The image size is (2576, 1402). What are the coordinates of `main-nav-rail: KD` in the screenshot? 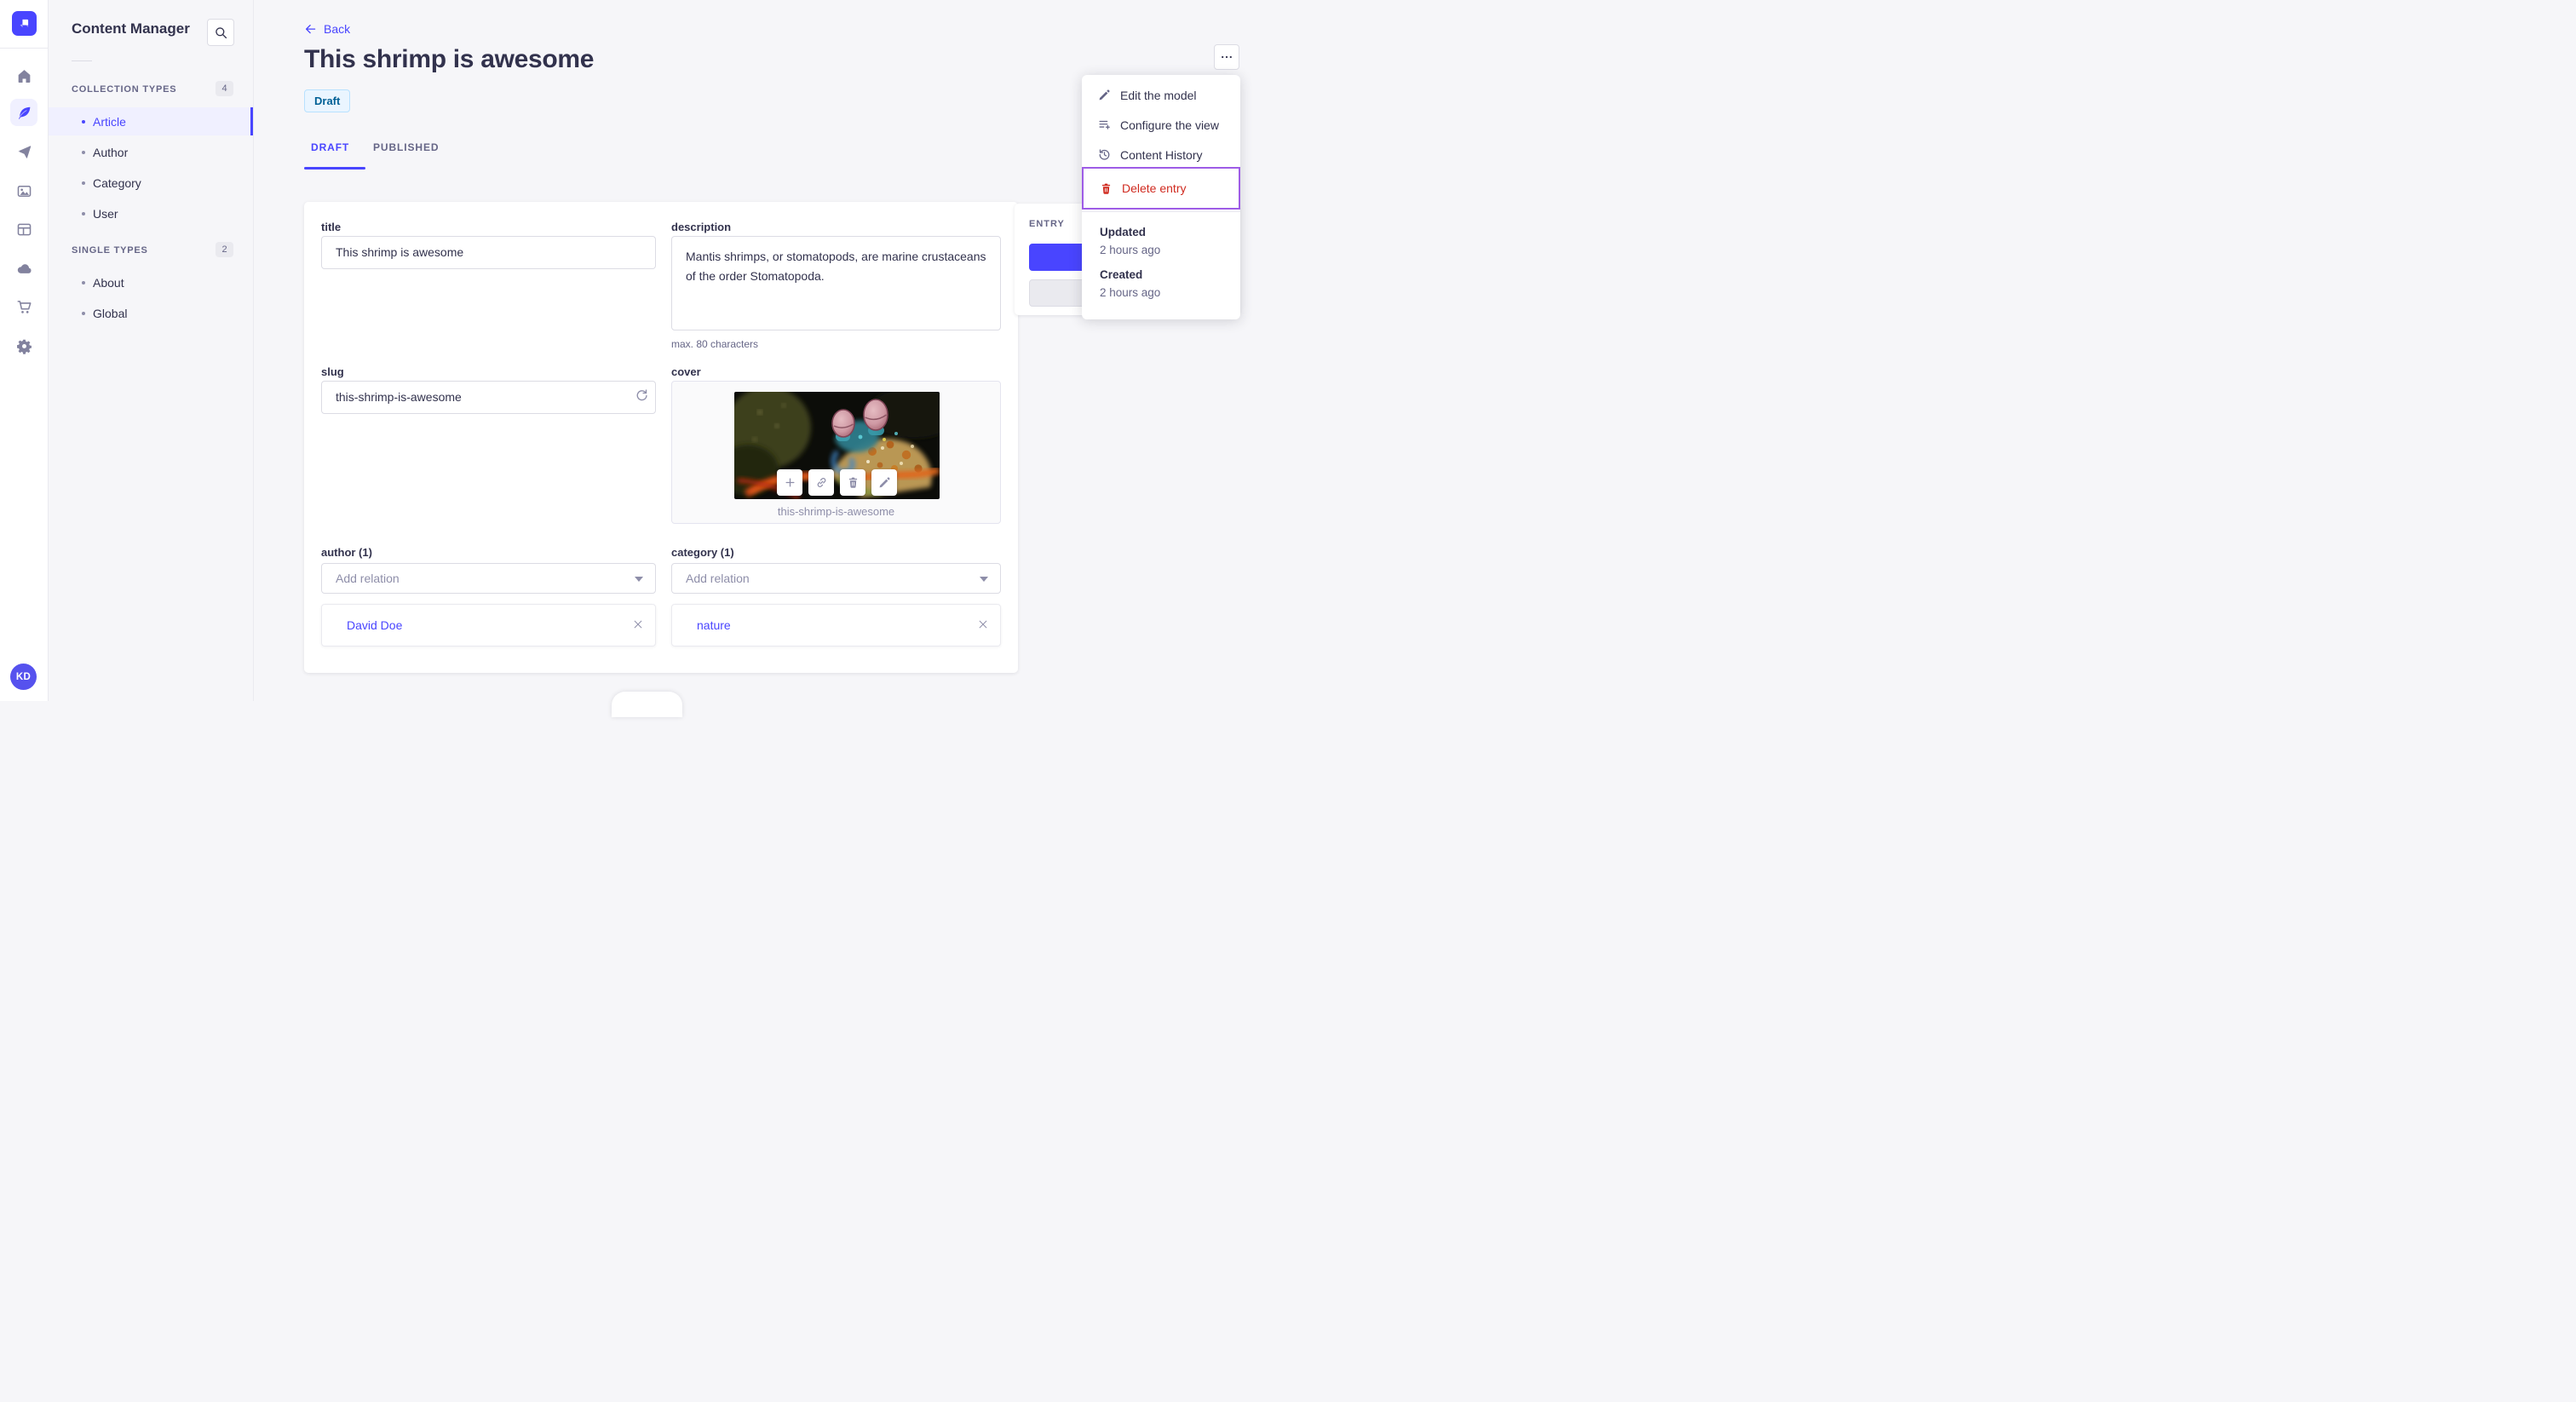 It's located at (25, 350).